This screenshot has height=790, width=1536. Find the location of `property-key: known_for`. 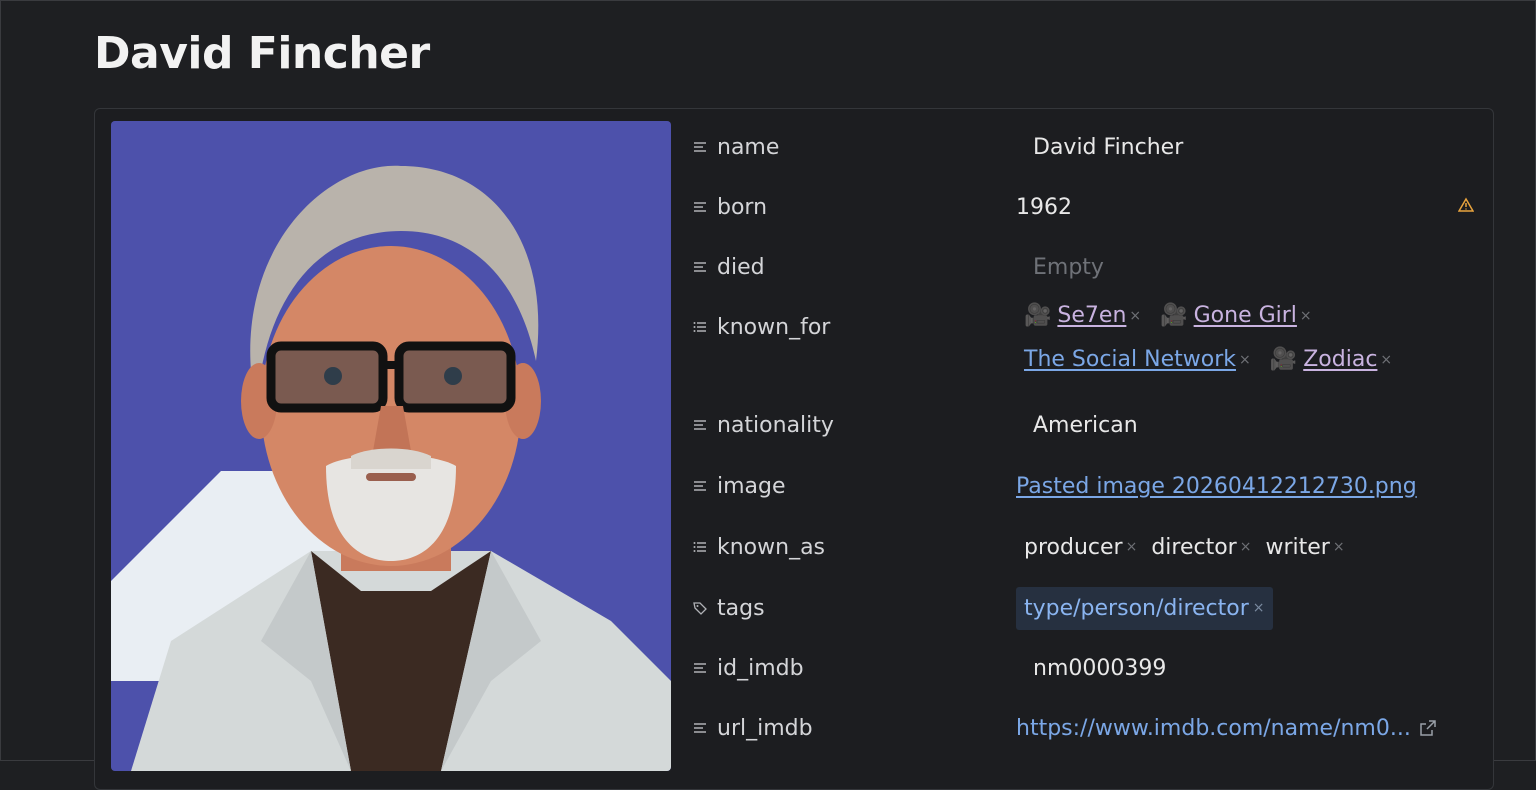

property-key: known_for is located at coordinates (761, 327).